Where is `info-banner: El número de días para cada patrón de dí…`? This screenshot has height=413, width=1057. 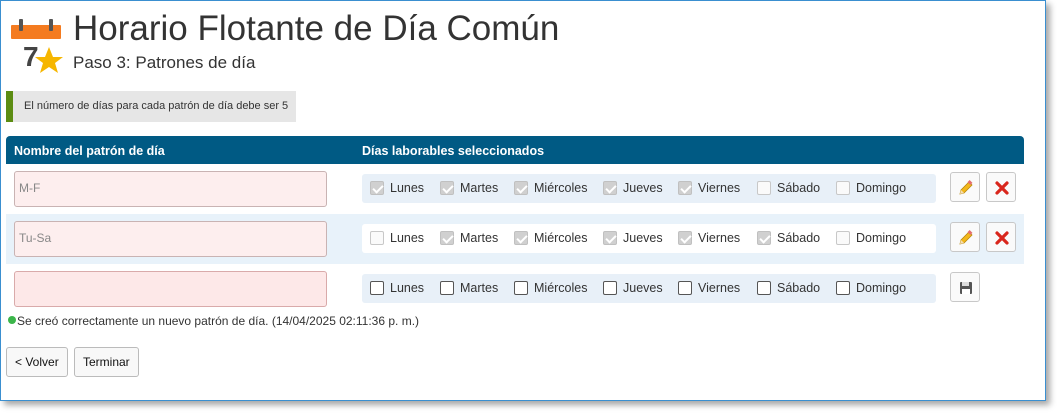 info-banner: El número de días para cada patrón de dí… is located at coordinates (151, 106).